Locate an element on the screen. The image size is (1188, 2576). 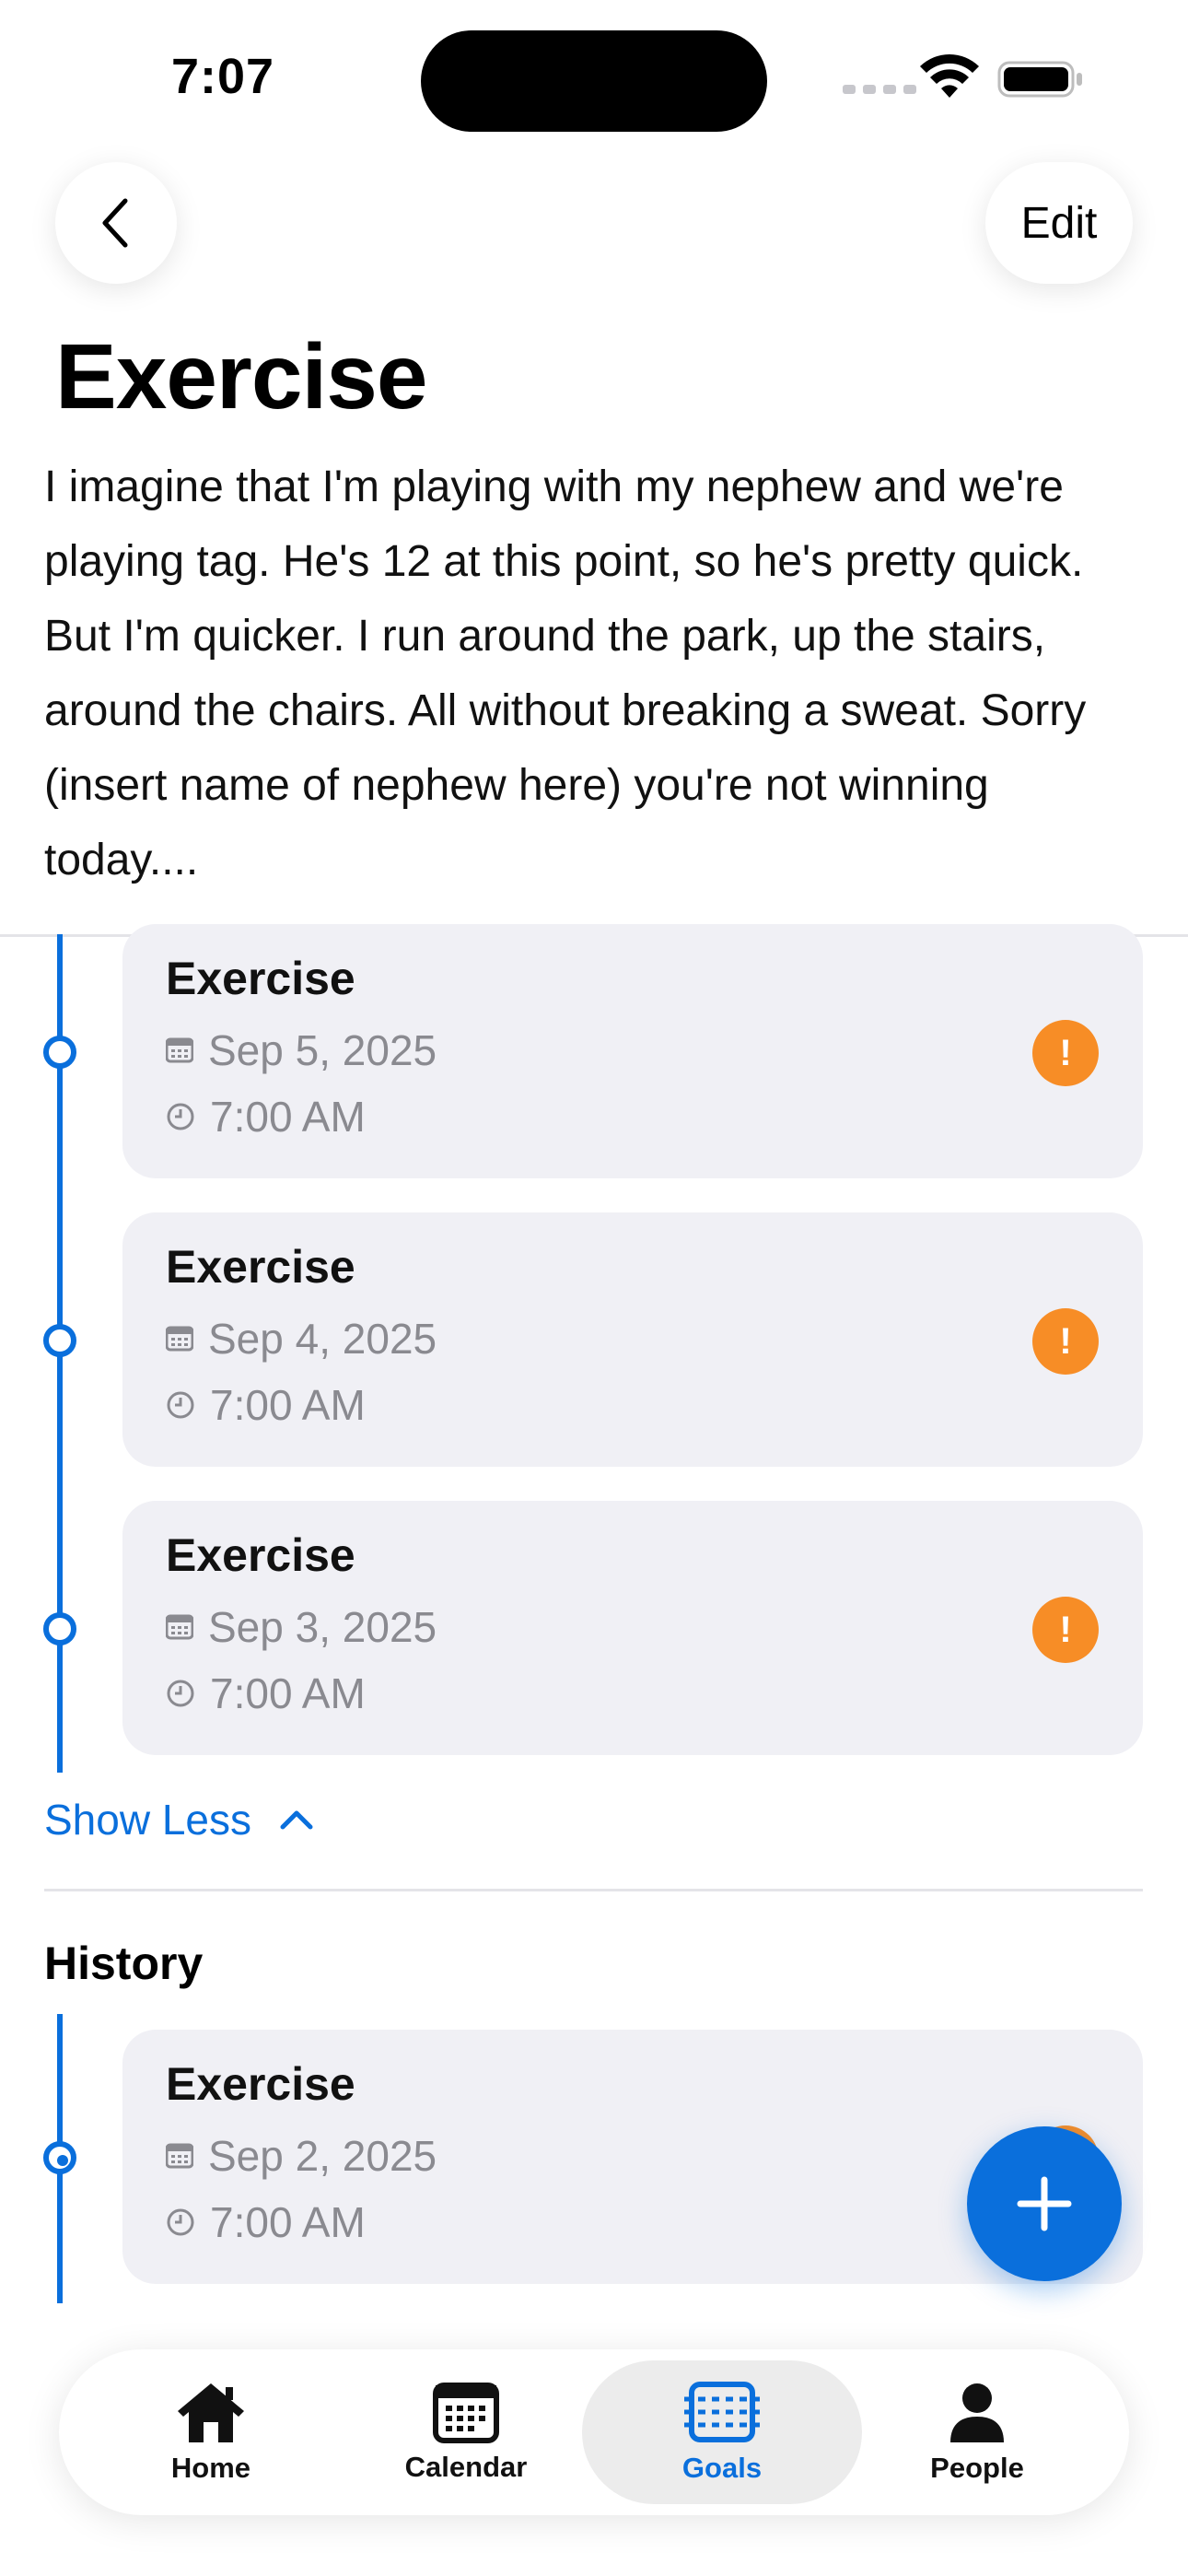
tab-home: Home is located at coordinates (210, 2432).